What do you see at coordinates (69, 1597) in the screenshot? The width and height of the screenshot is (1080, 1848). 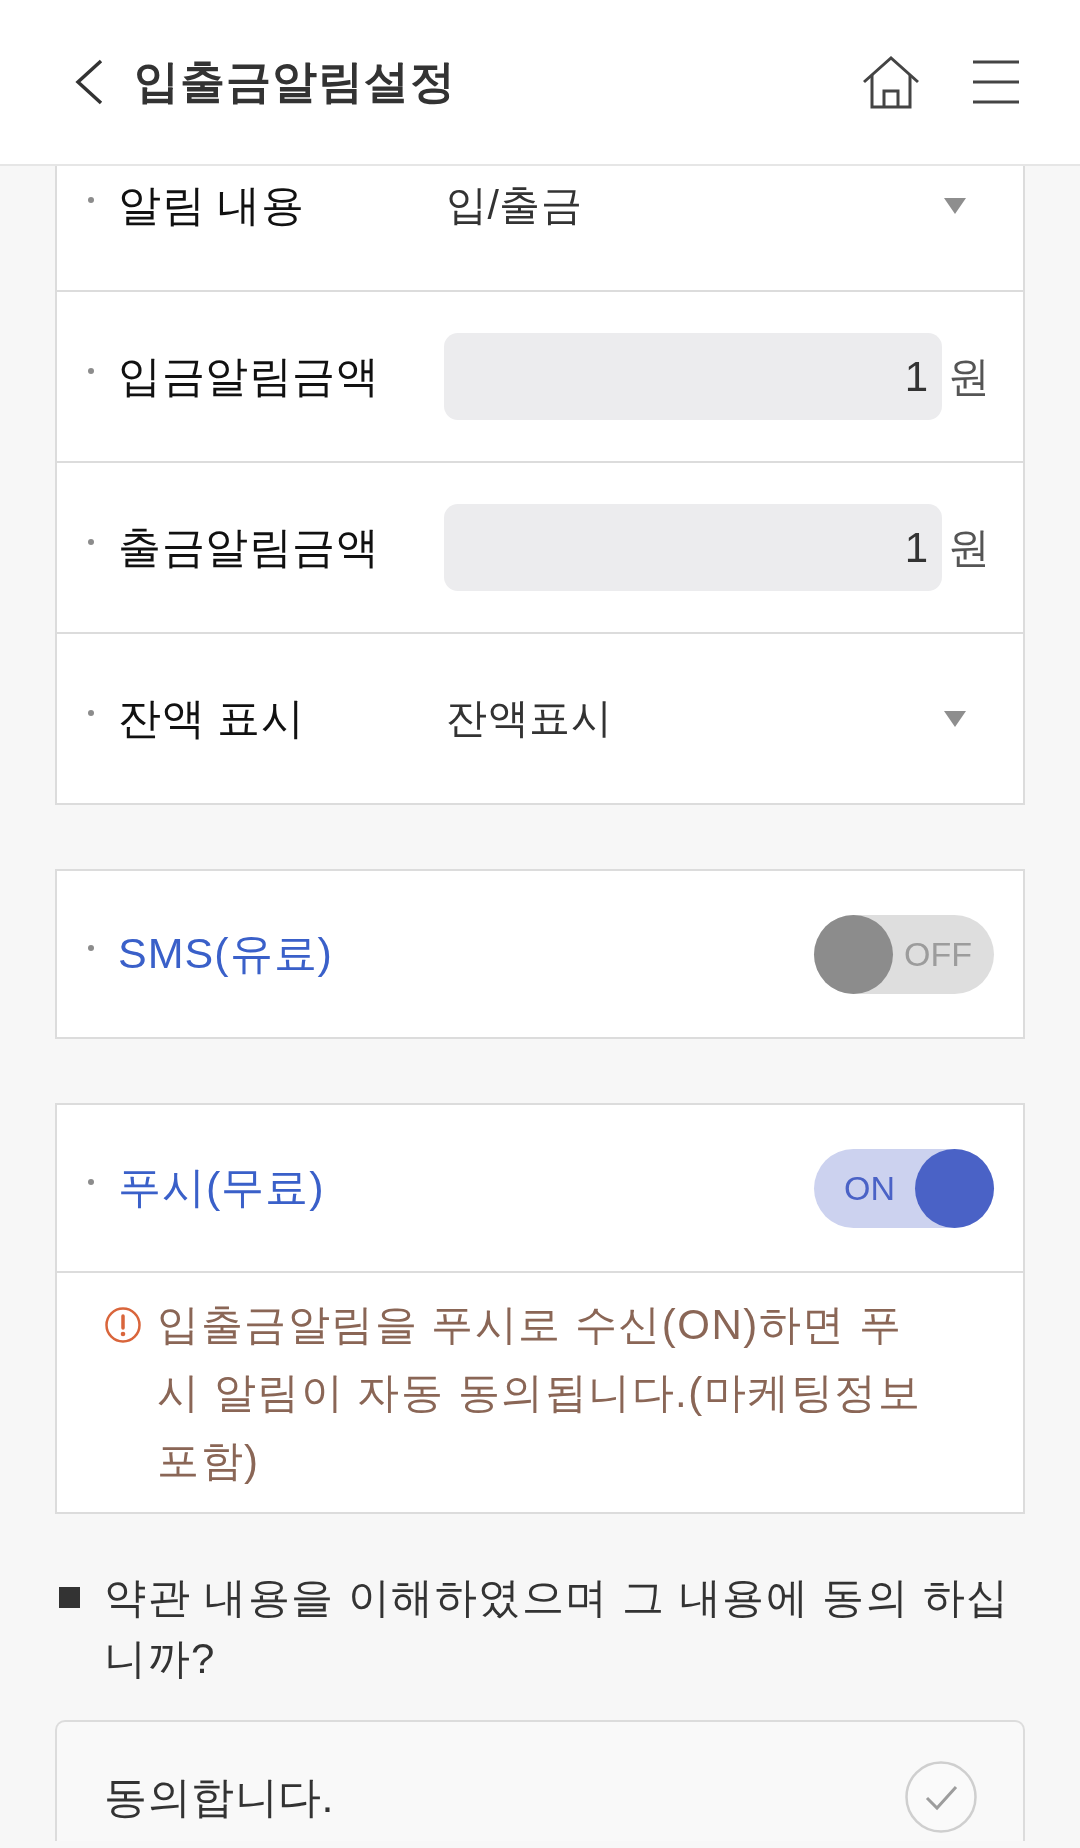 I see `square-bullet-icon` at bounding box center [69, 1597].